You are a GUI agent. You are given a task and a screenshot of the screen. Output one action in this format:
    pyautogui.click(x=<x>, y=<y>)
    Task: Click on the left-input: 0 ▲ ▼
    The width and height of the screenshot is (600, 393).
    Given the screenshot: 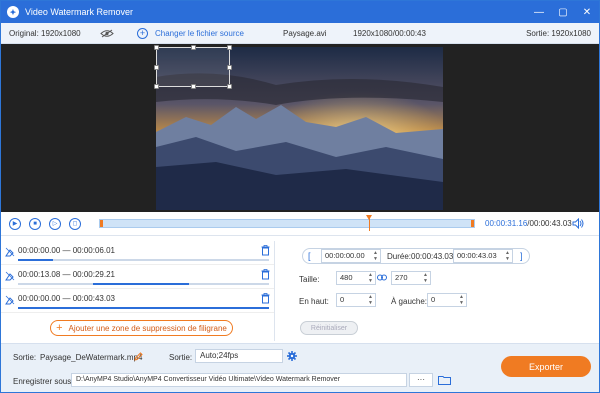 What is the action you would take?
    pyautogui.click(x=447, y=300)
    